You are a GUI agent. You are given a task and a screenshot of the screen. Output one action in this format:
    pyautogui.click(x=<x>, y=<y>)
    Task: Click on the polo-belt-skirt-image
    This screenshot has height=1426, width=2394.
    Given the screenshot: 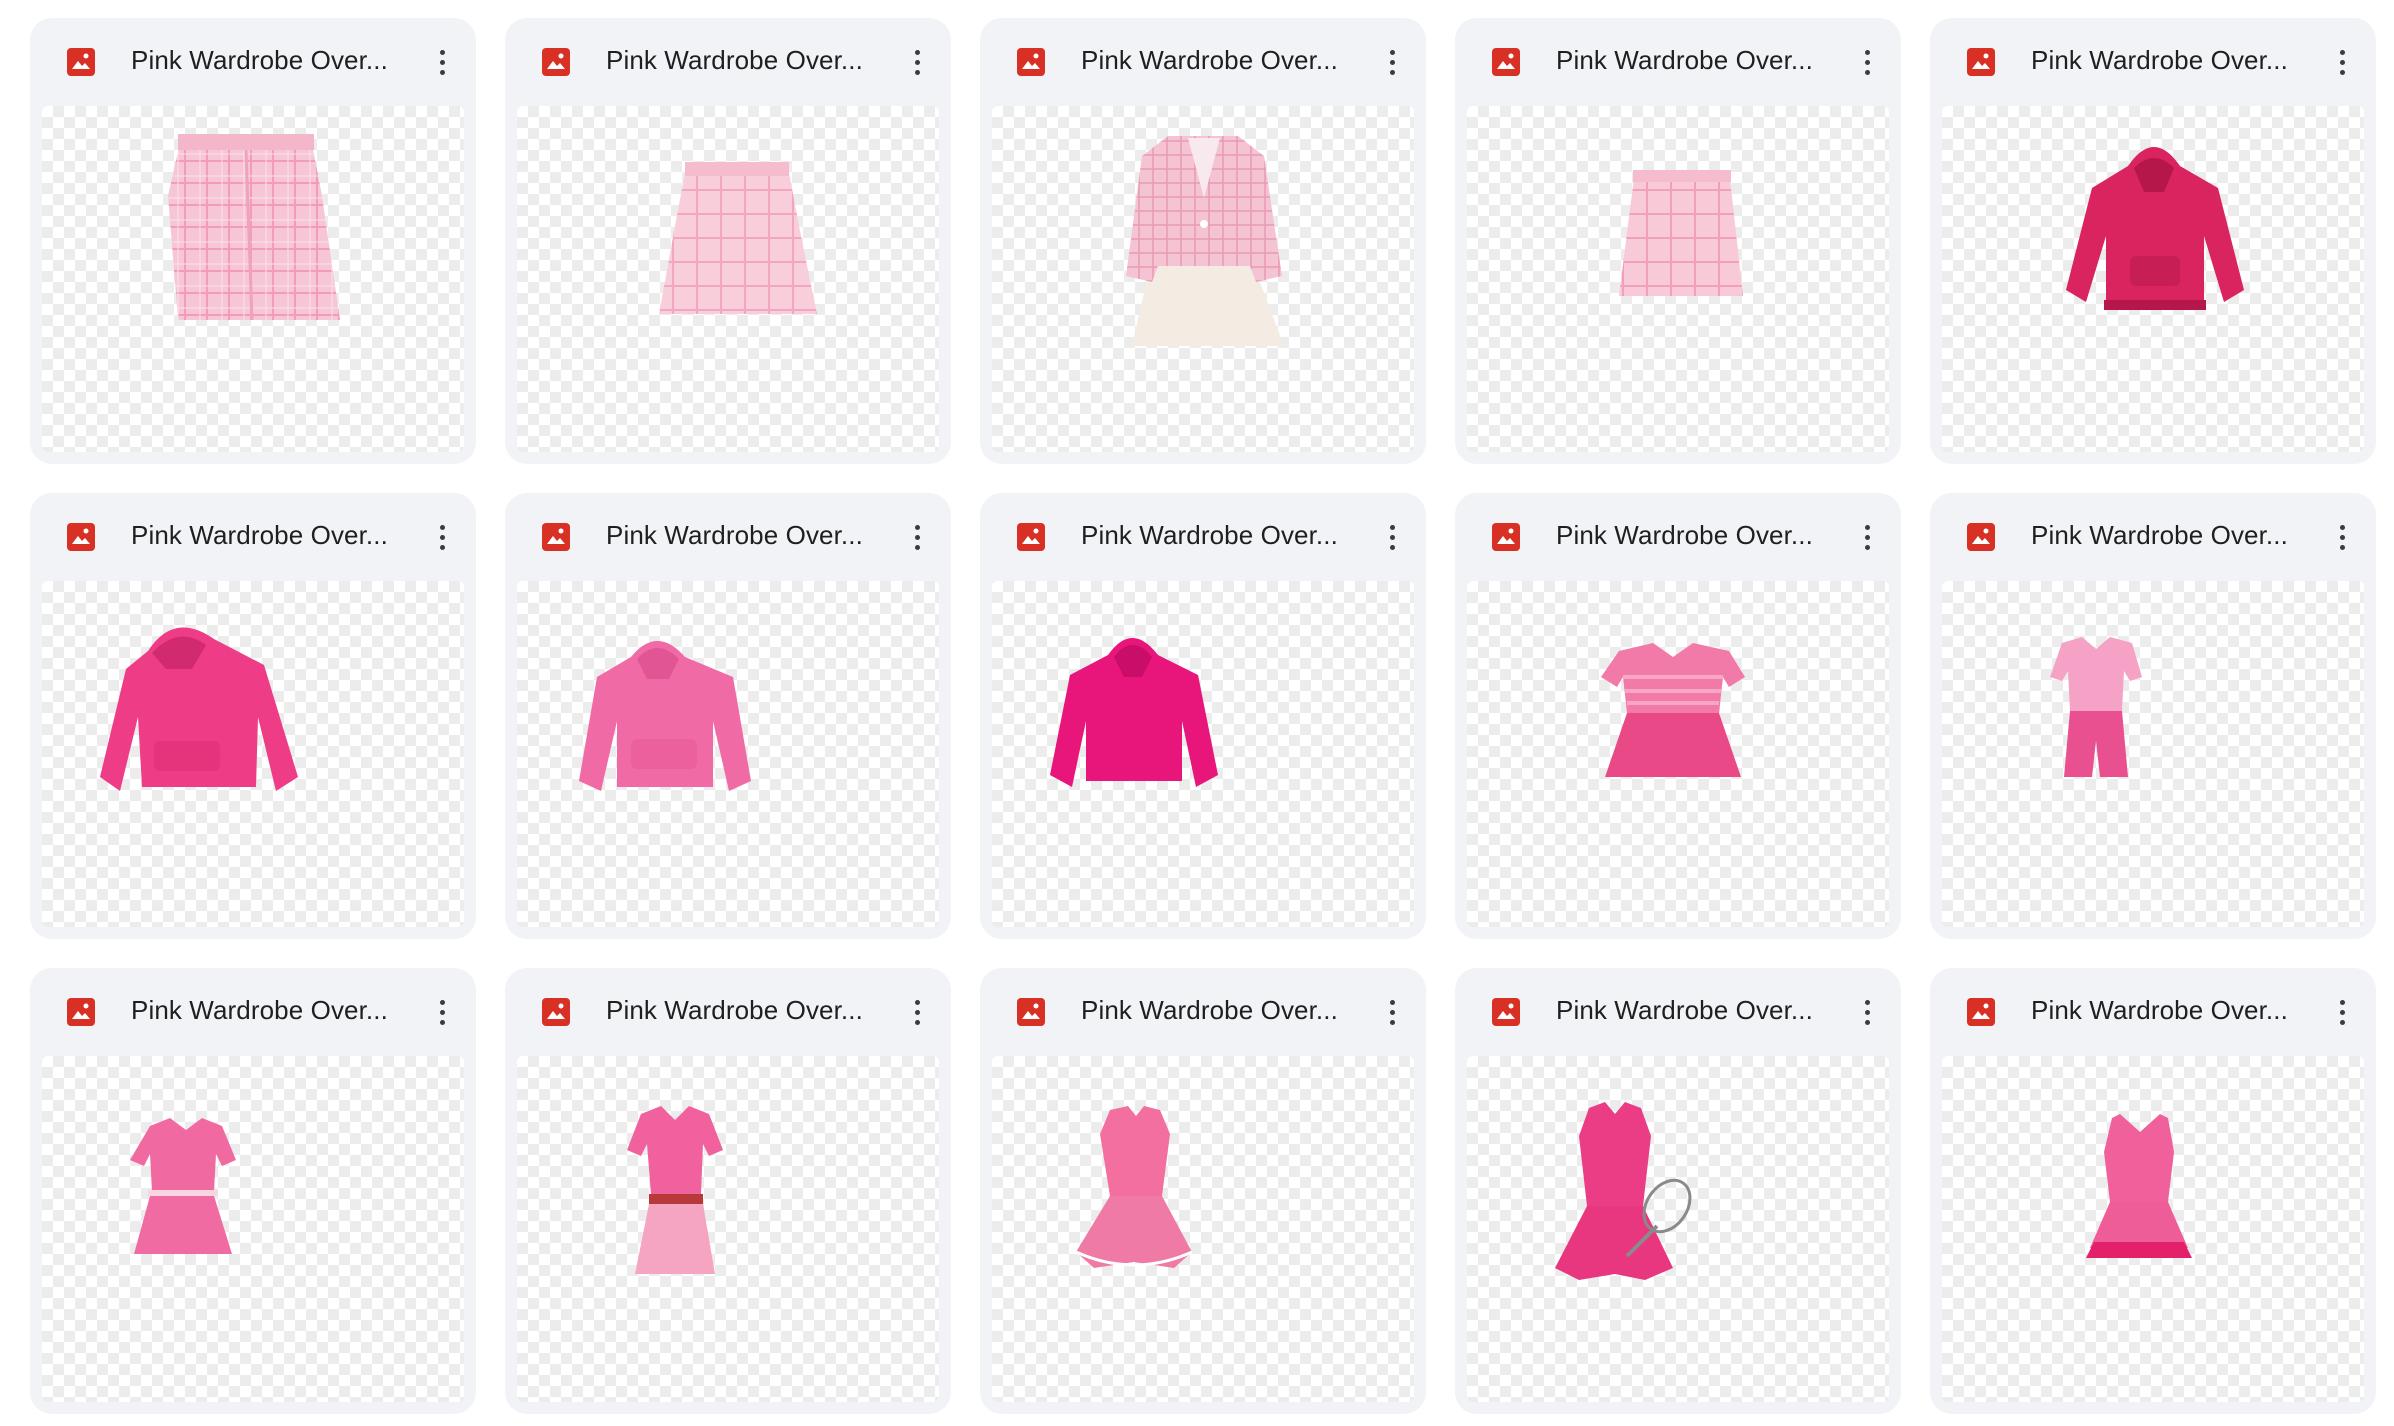 What is the action you would take?
    pyautogui.click(x=675, y=1190)
    